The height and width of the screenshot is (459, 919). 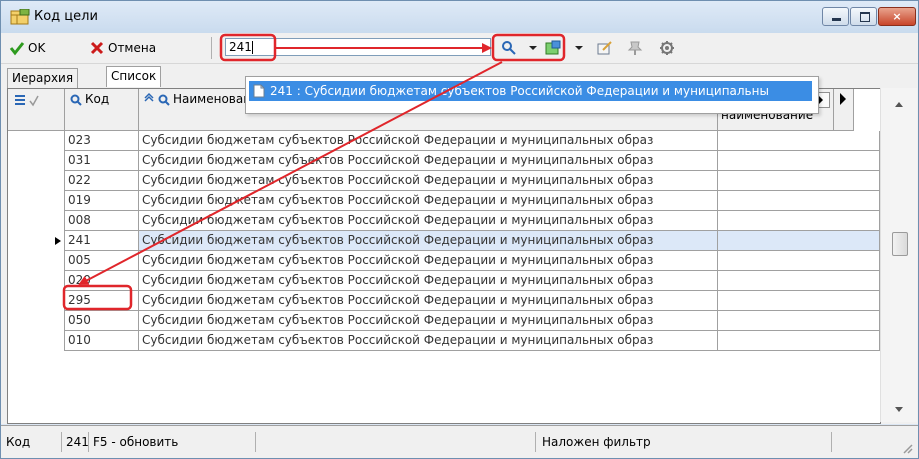 I want to click on cell-code: 019, so click(x=102, y=201).